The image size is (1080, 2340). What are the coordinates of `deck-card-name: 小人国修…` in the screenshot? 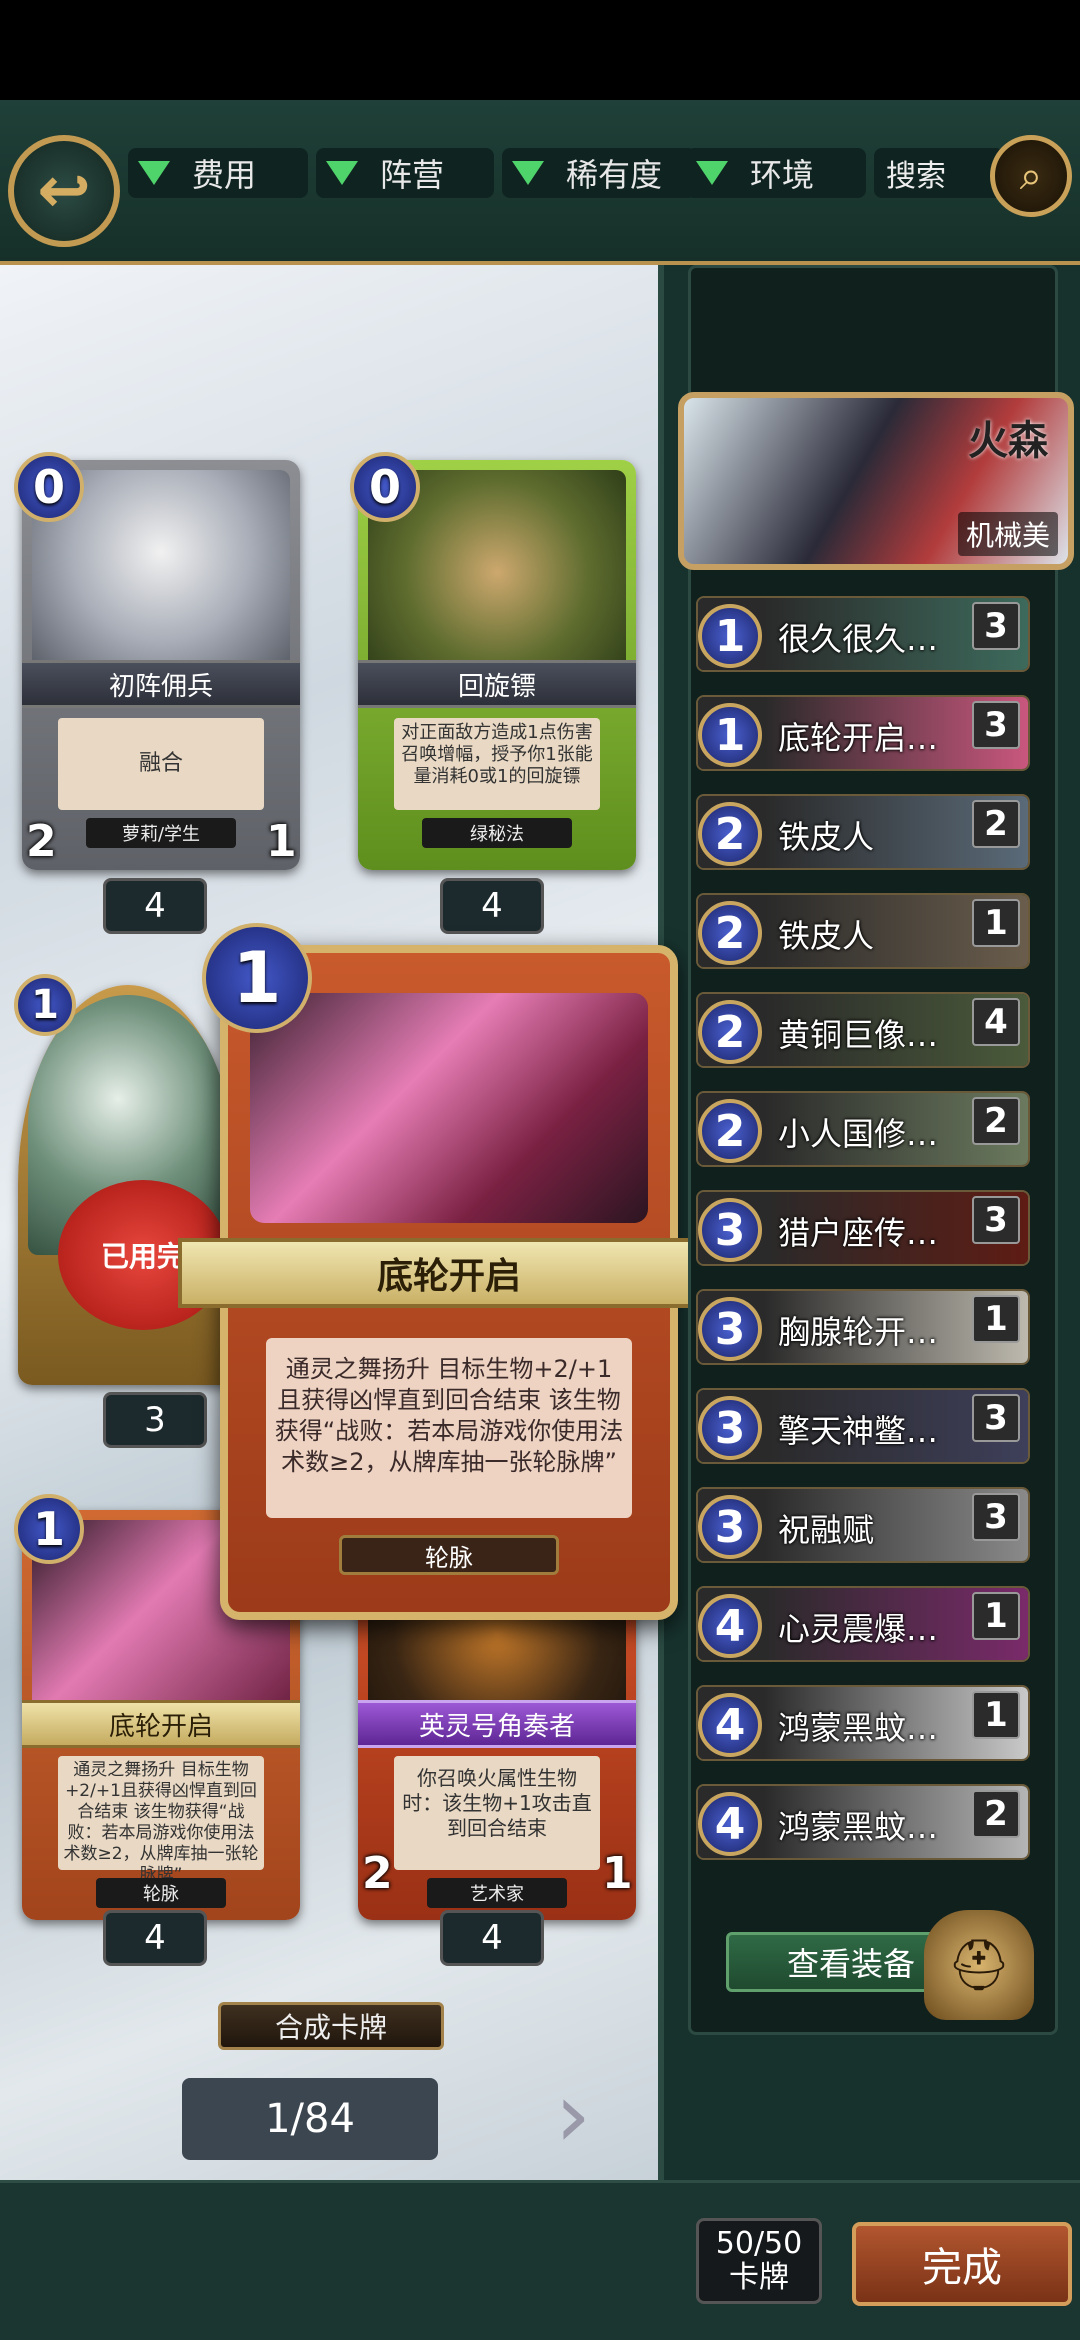 It's located at (858, 1134).